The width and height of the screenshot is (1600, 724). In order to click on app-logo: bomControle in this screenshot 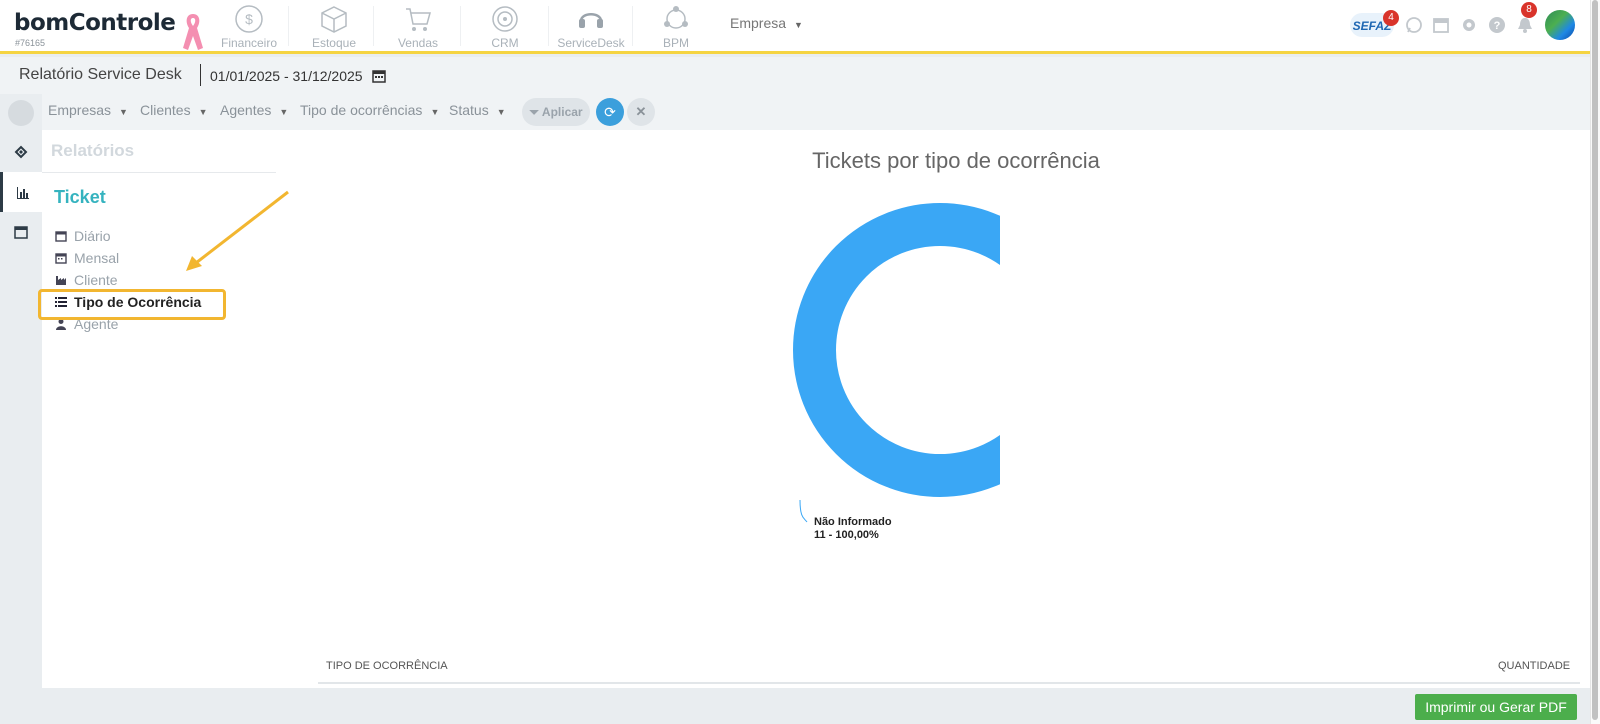, I will do `click(95, 23)`.